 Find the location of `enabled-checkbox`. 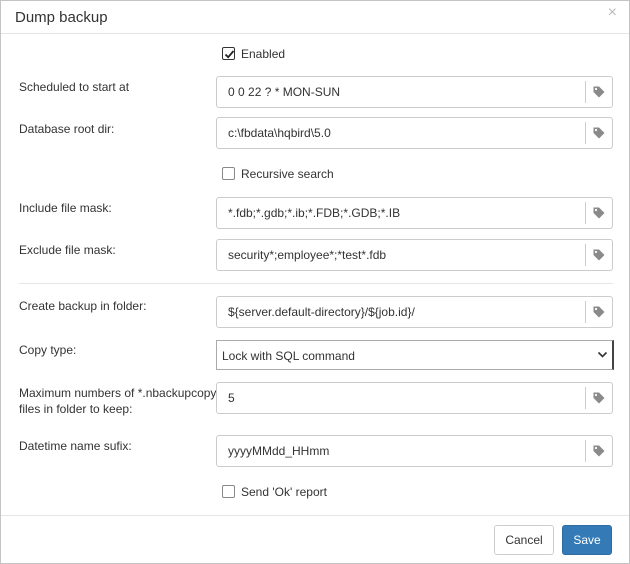

enabled-checkbox is located at coordinates (228, 53).